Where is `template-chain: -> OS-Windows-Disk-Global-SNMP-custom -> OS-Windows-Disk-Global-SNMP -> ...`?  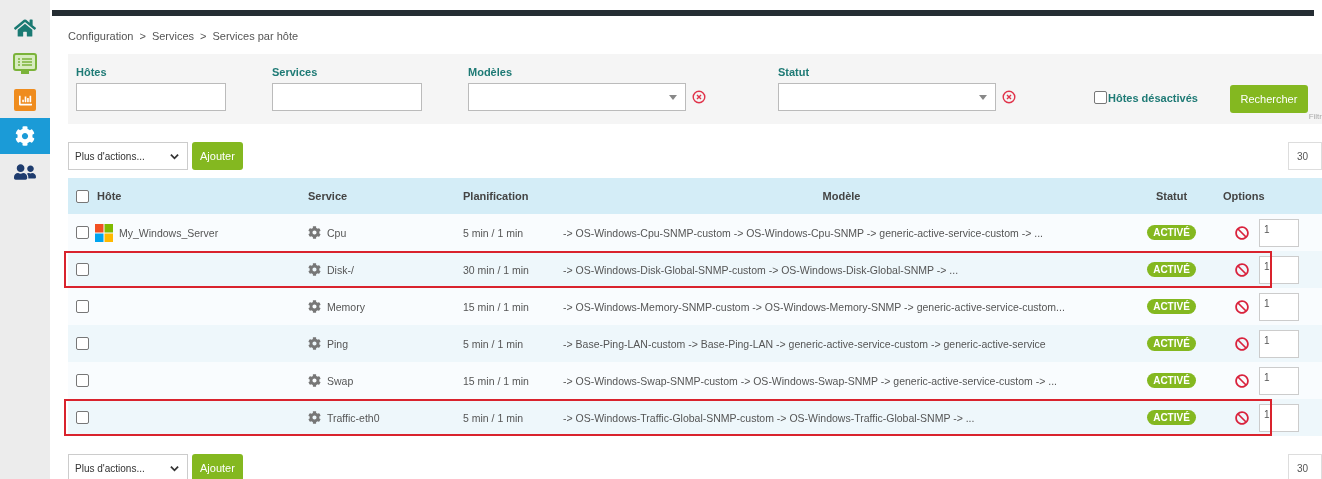
template-chain: -> OS-Windows-Disk-Global-SNMP-custom -> OS-Windows-Disk-Global-SNMP -> ... is located at coordinates (761, 269).